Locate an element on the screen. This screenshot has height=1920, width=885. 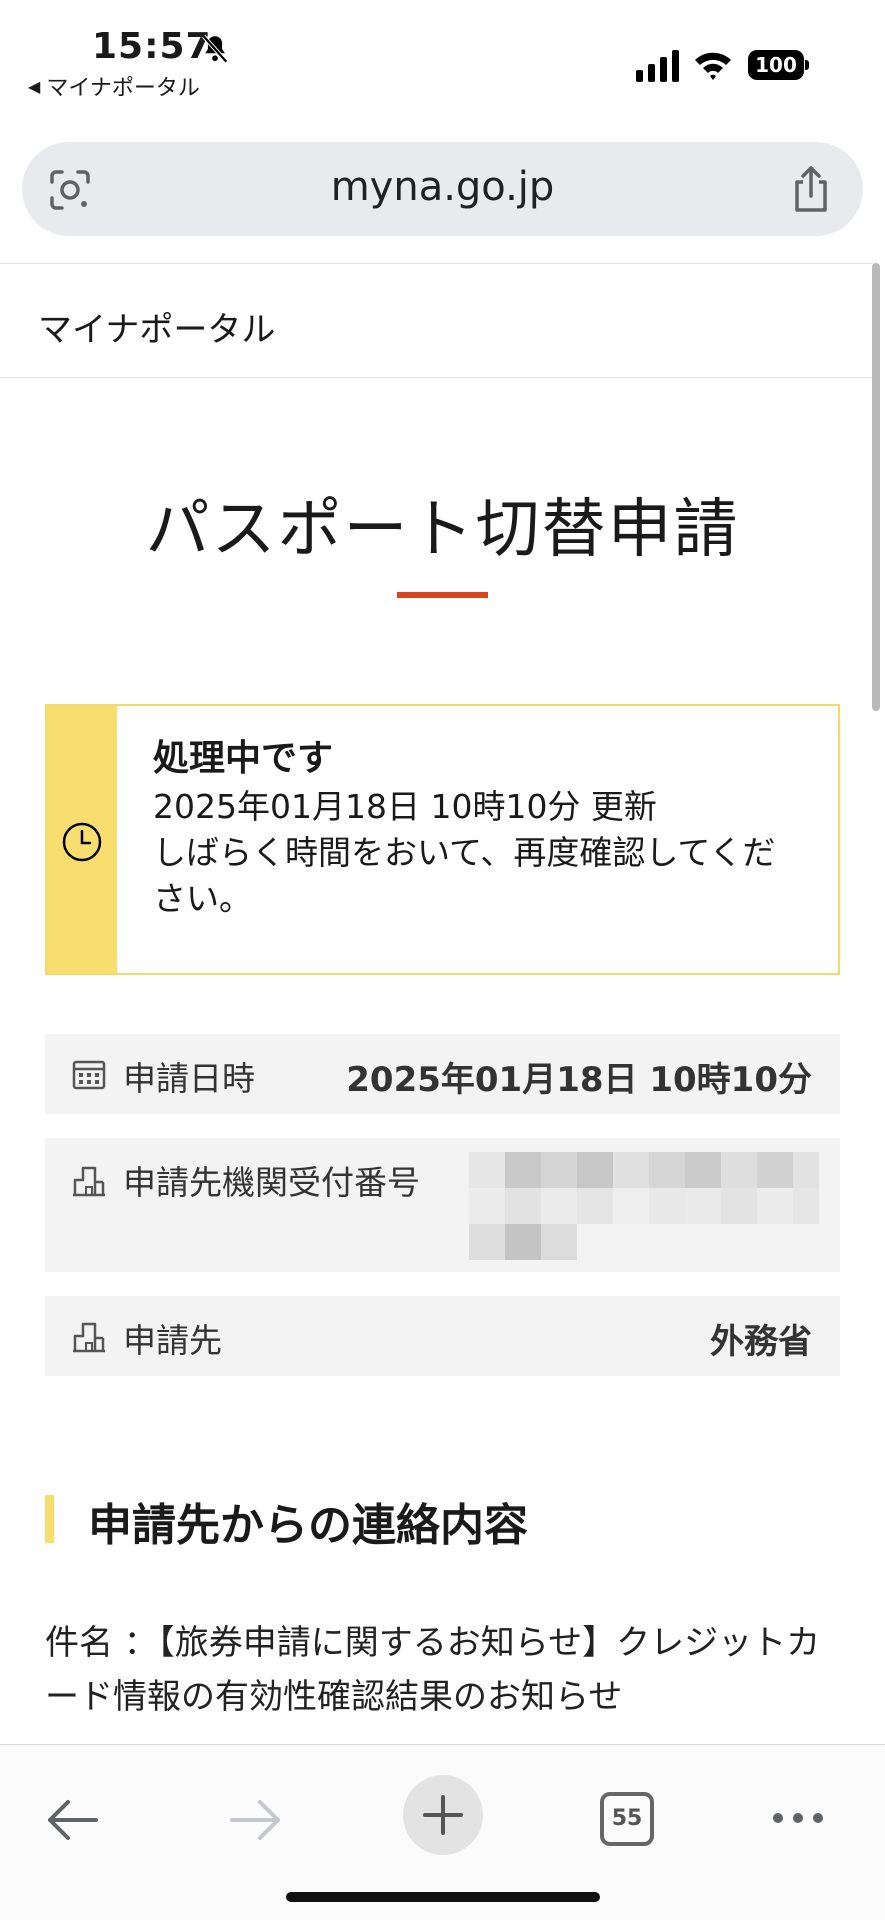
section-accent-bar is located at coordinates (49, 1519).